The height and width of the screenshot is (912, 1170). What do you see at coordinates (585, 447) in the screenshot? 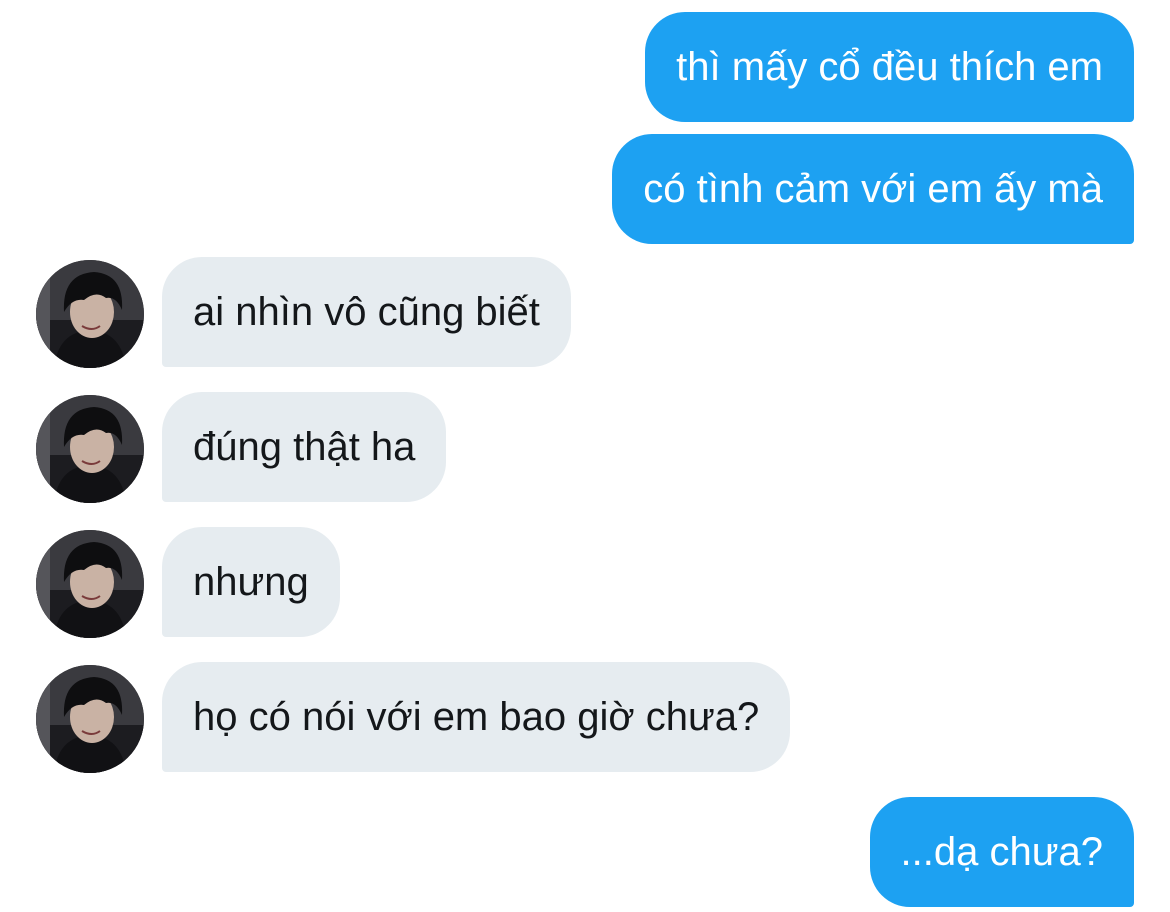
I see `message-row-received: đúng thật ha` at bounding box center [585, 447].